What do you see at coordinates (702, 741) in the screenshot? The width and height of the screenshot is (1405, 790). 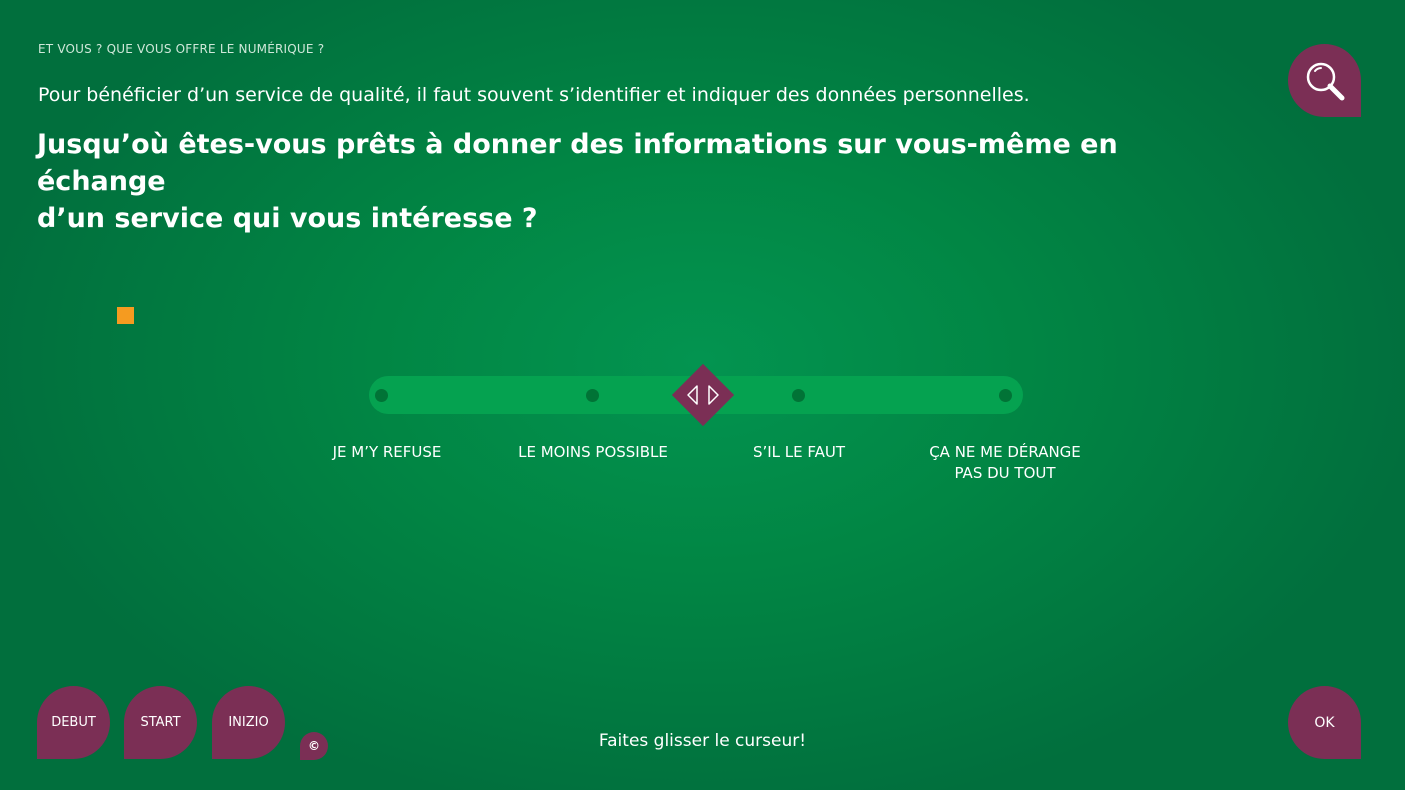 I see `drag-hint: Faites glisser le curseur!` at bounding box center [702, 741].